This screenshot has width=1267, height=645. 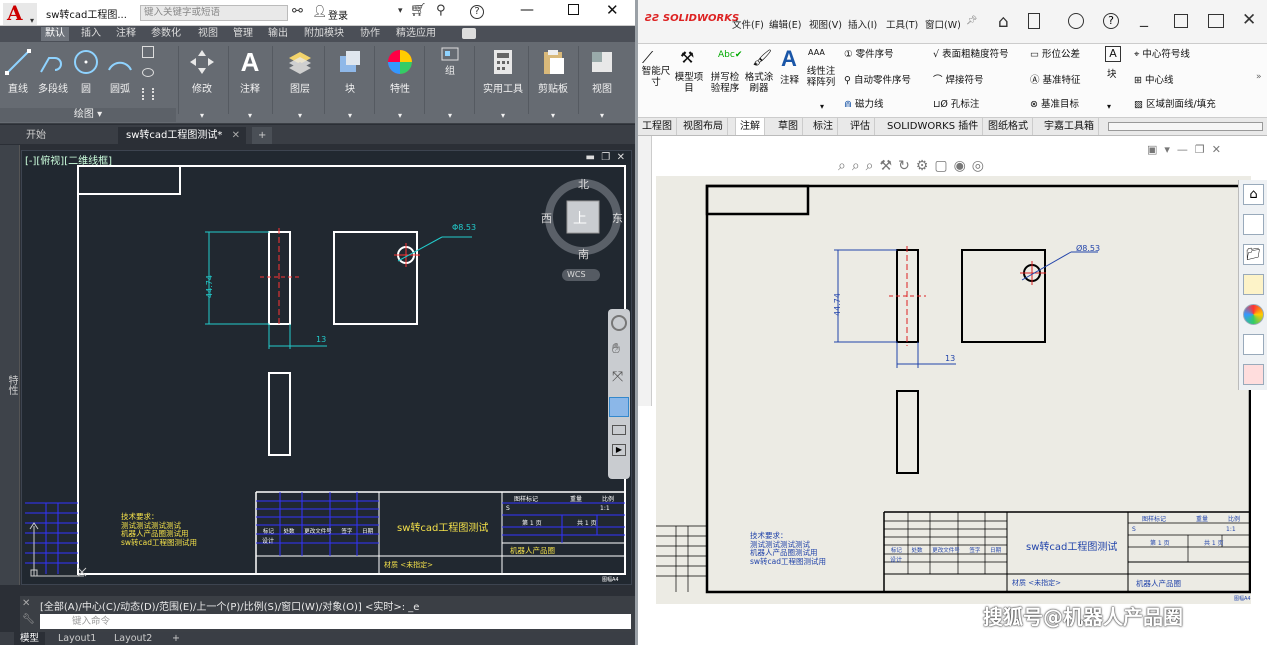 What do you see at coordinates (573, 9) in the screenshot?
I see `maximize-button` at bounding box center [573, 9].